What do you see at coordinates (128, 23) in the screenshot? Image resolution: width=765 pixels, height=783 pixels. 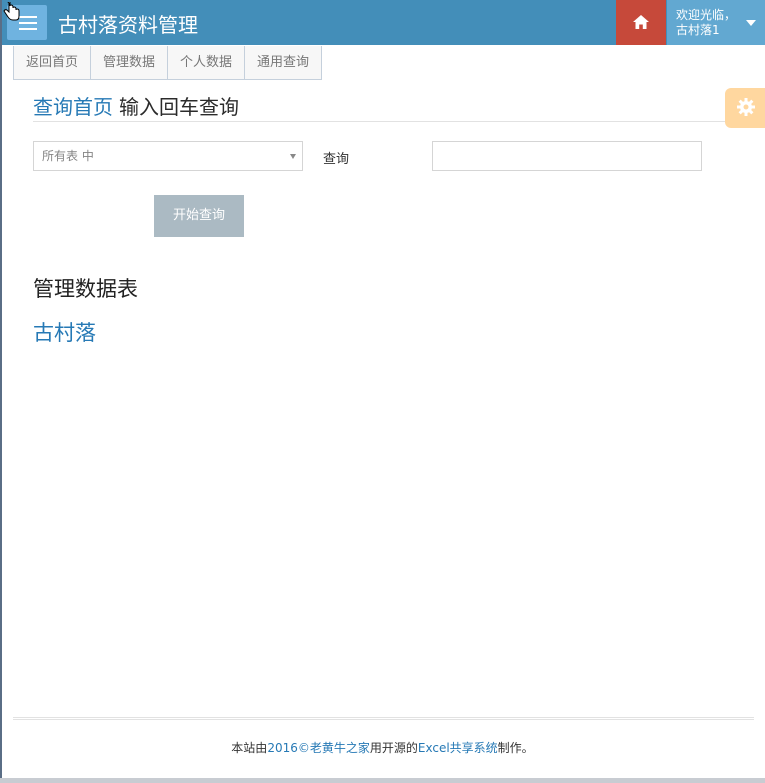 I see `app-title: 古村落资料管理` at bounding box center [128, 23].